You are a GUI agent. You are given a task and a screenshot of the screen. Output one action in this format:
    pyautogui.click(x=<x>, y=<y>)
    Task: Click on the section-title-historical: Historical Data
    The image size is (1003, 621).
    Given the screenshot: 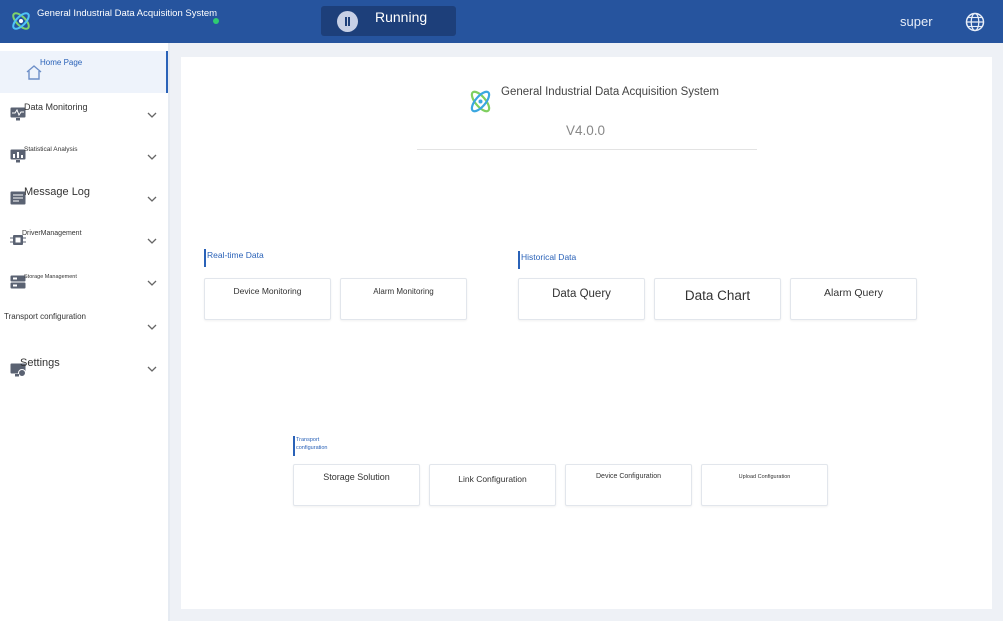 What is the action you would take?
    pyautogui.click(x=547, y=260)
    